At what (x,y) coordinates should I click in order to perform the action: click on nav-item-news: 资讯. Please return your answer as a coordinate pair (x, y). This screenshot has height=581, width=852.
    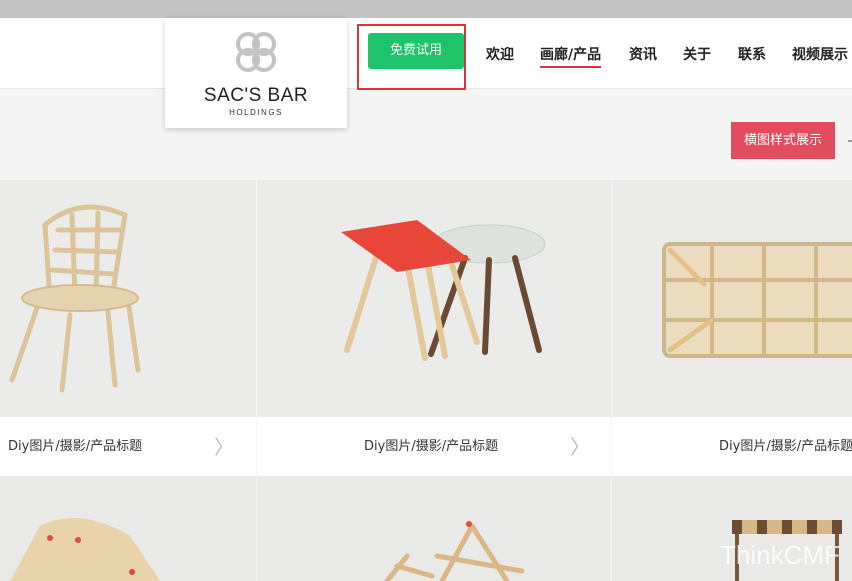
    Looking at the image, I should click on (643, 54).